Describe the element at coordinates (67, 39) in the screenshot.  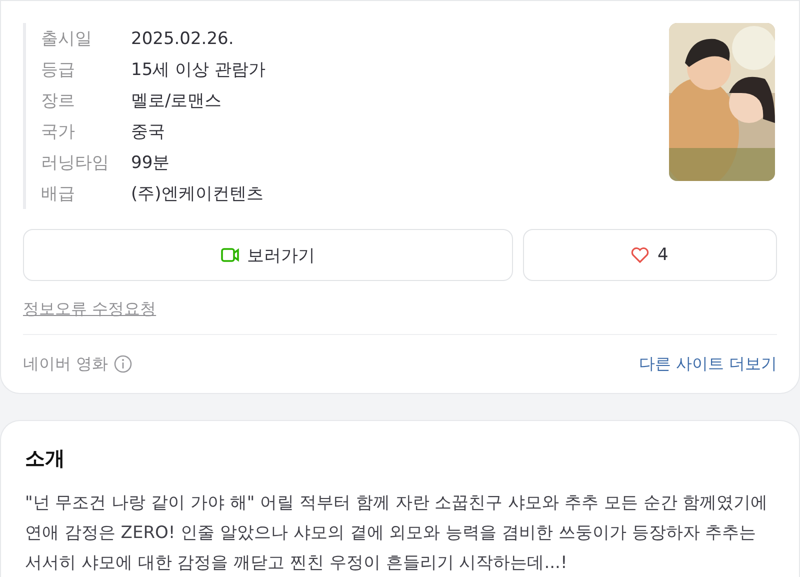
I see `info-label: 출시일` at that location.